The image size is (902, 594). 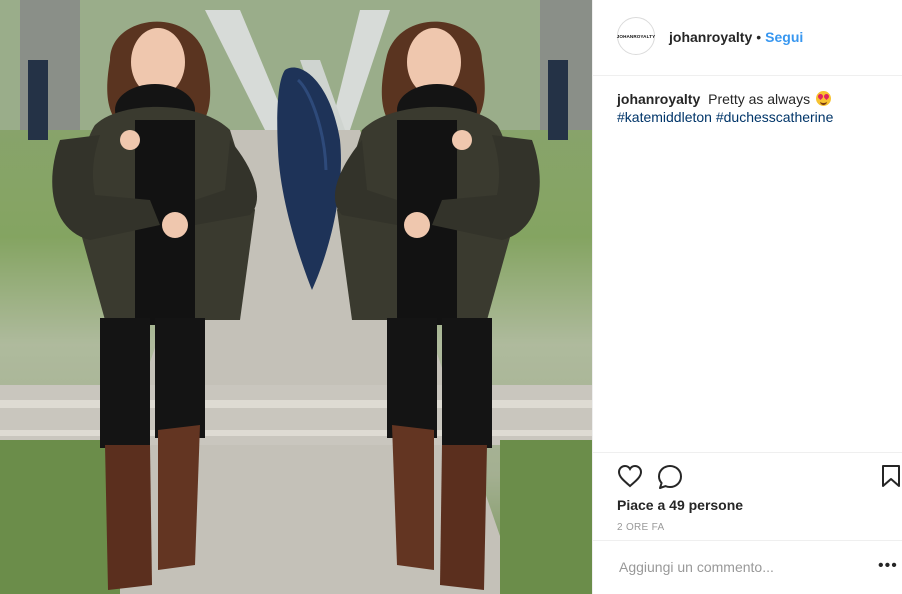 I want to click on username-link: johanroyalty, so click(x=710, y=37).